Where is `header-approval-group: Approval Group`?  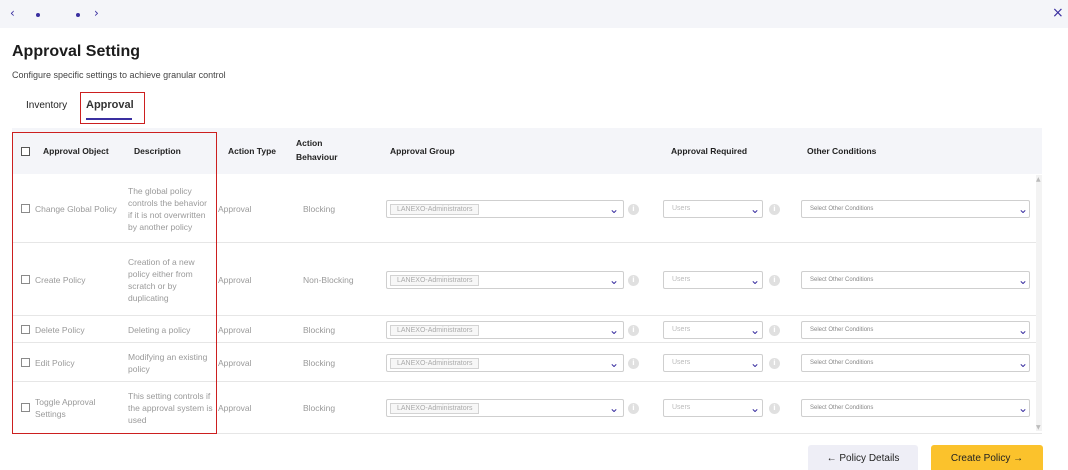 header-approval-group: Approval Group is located at coordinates (422, 151).